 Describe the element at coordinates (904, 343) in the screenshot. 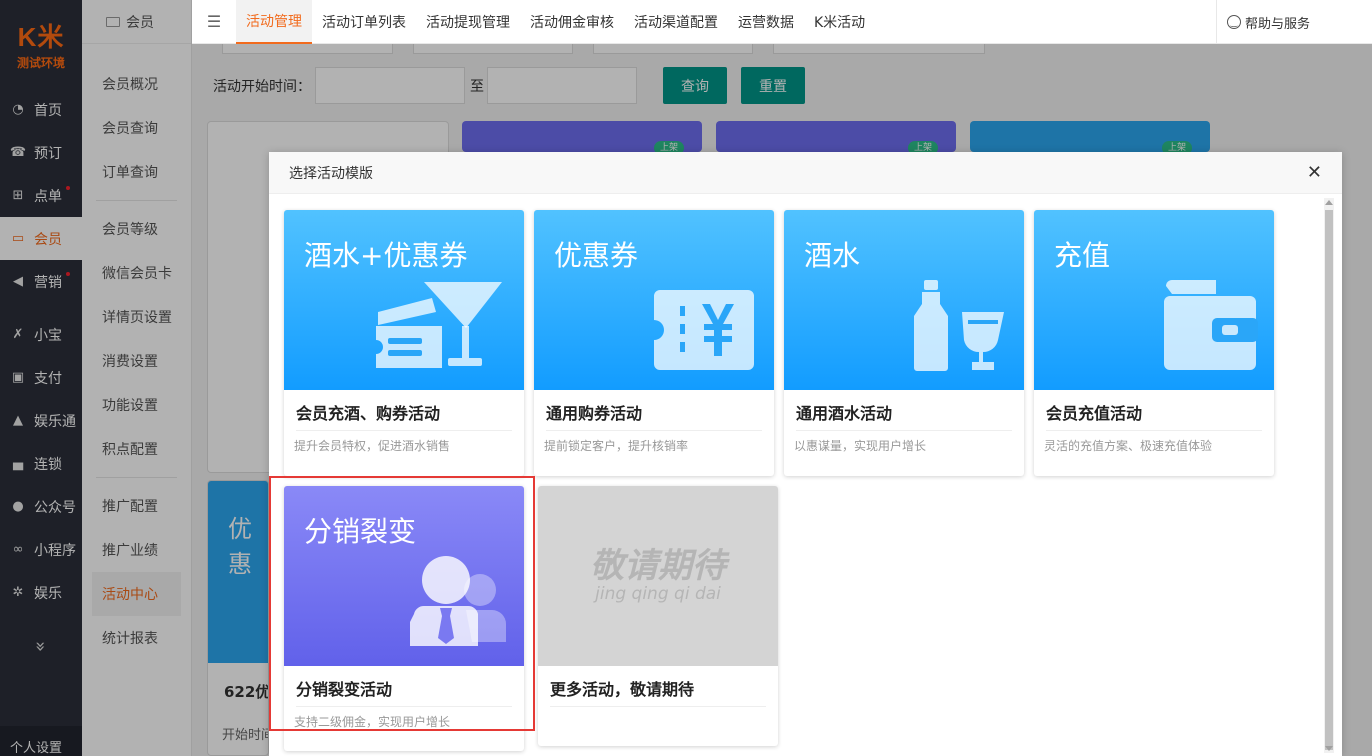

I see `template-card-drink: 酒水 通用酒水活动 以惠谋量，实现用户增长` at that location.